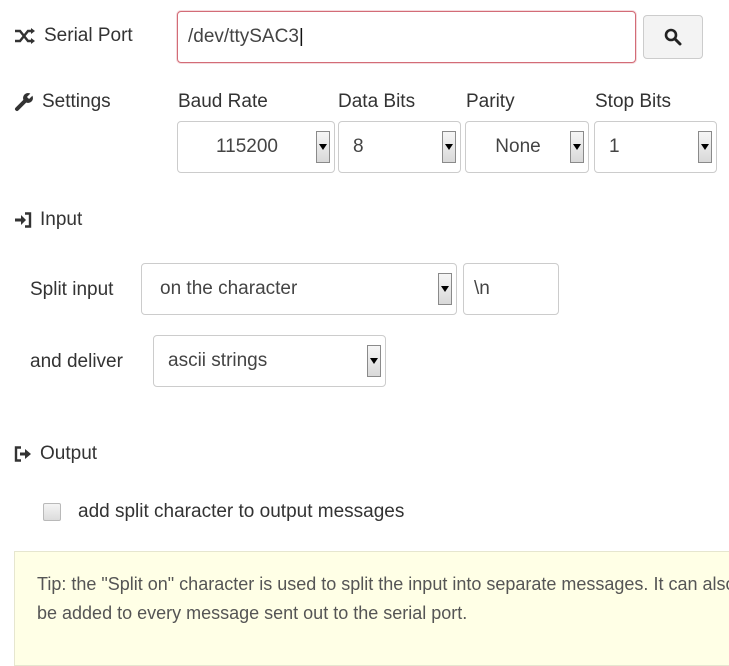 The height and width of the screenshot is (666, 729). What do you see at coordinates (299, 289) in the screenshot?
I see `split-input-select: on the character` at bounding box center [299, 289].